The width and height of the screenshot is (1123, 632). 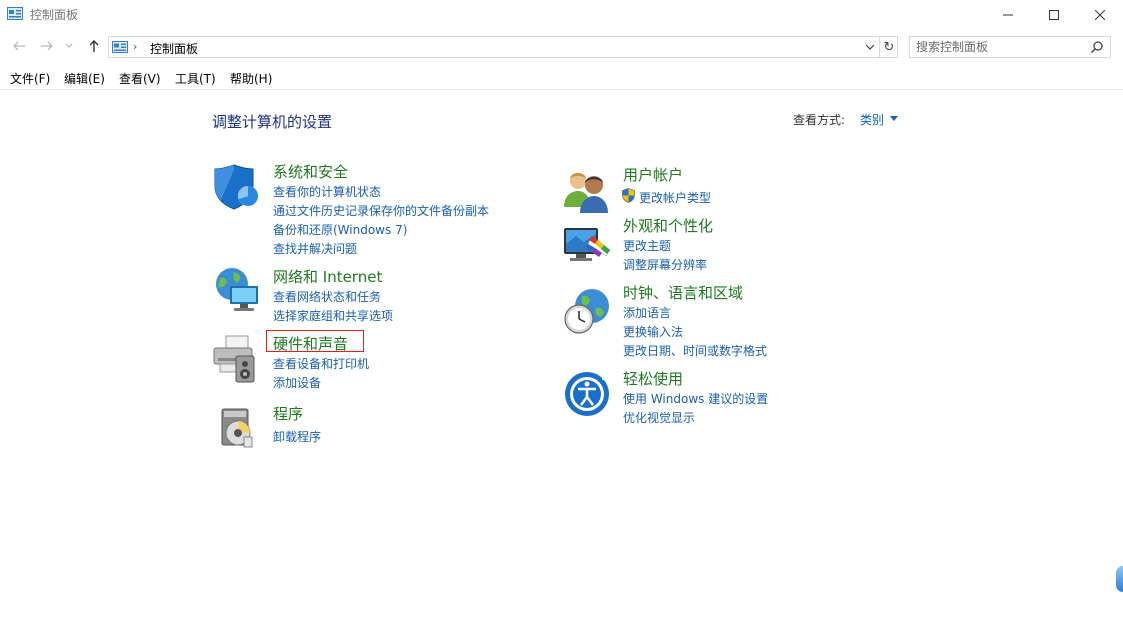 I want to click on minimize-icon, so click(x=1008, y=15).